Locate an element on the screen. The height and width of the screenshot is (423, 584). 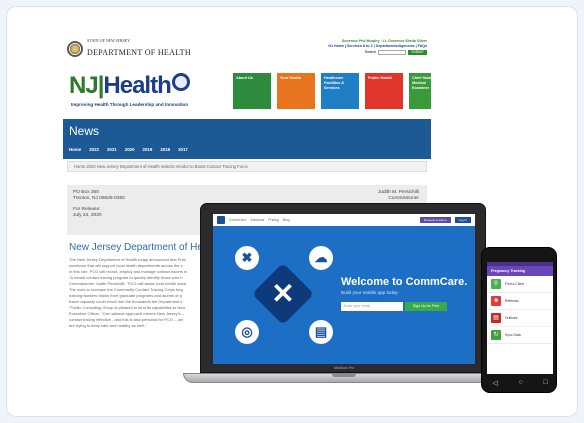
news-nav-home: Home is located at coordinates (75, 149).